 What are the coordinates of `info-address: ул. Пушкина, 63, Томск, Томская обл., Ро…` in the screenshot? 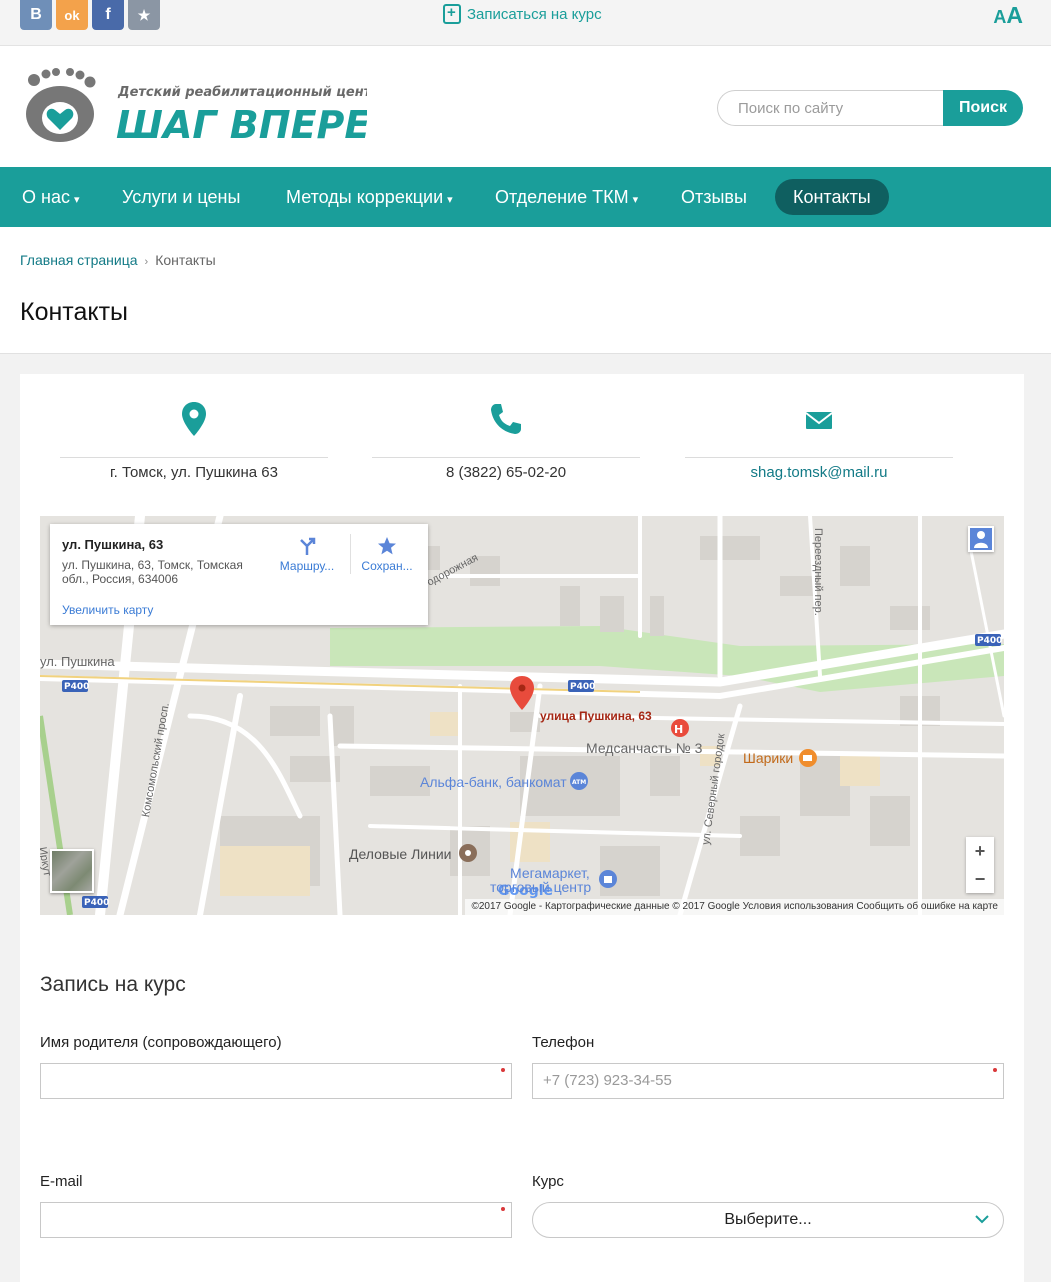 It's located at (152, 572).